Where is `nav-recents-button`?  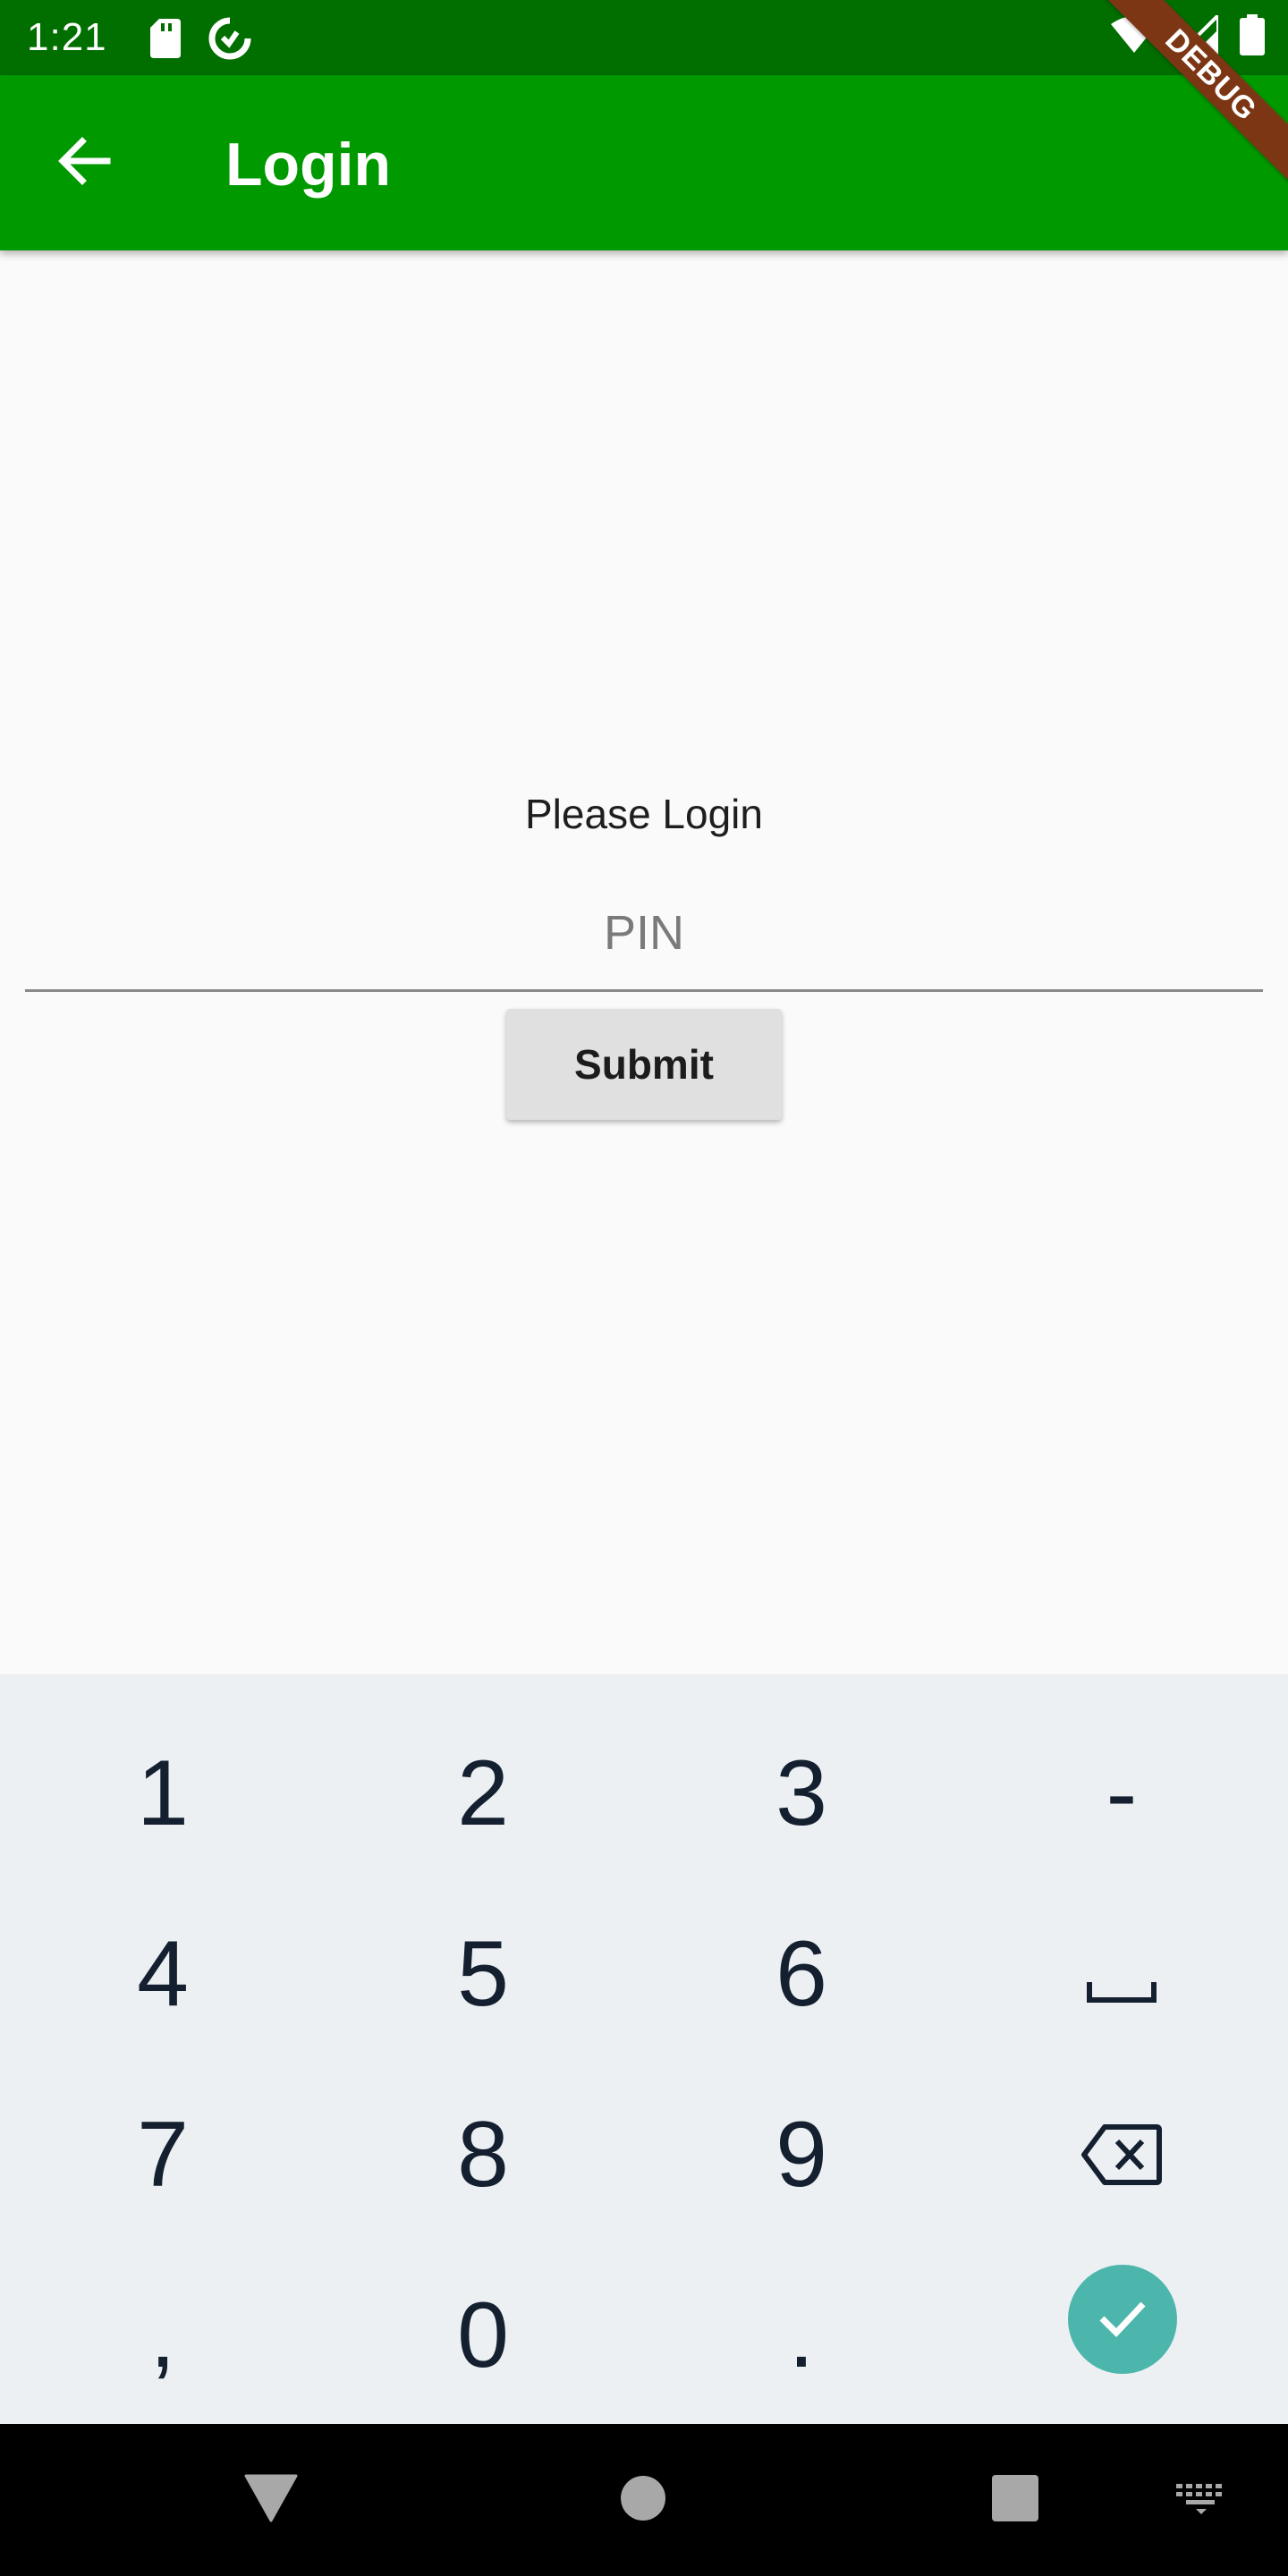
nav-recents-button is located at coordinates (1015, 2500).